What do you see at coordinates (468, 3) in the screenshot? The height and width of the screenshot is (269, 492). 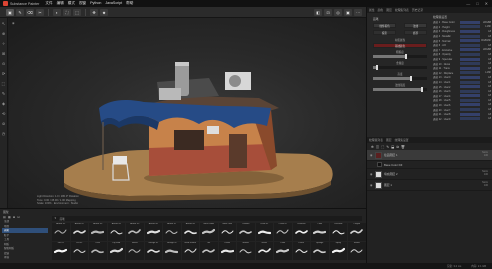 I see `minimize-button: —` at bounding box center [468, 3].